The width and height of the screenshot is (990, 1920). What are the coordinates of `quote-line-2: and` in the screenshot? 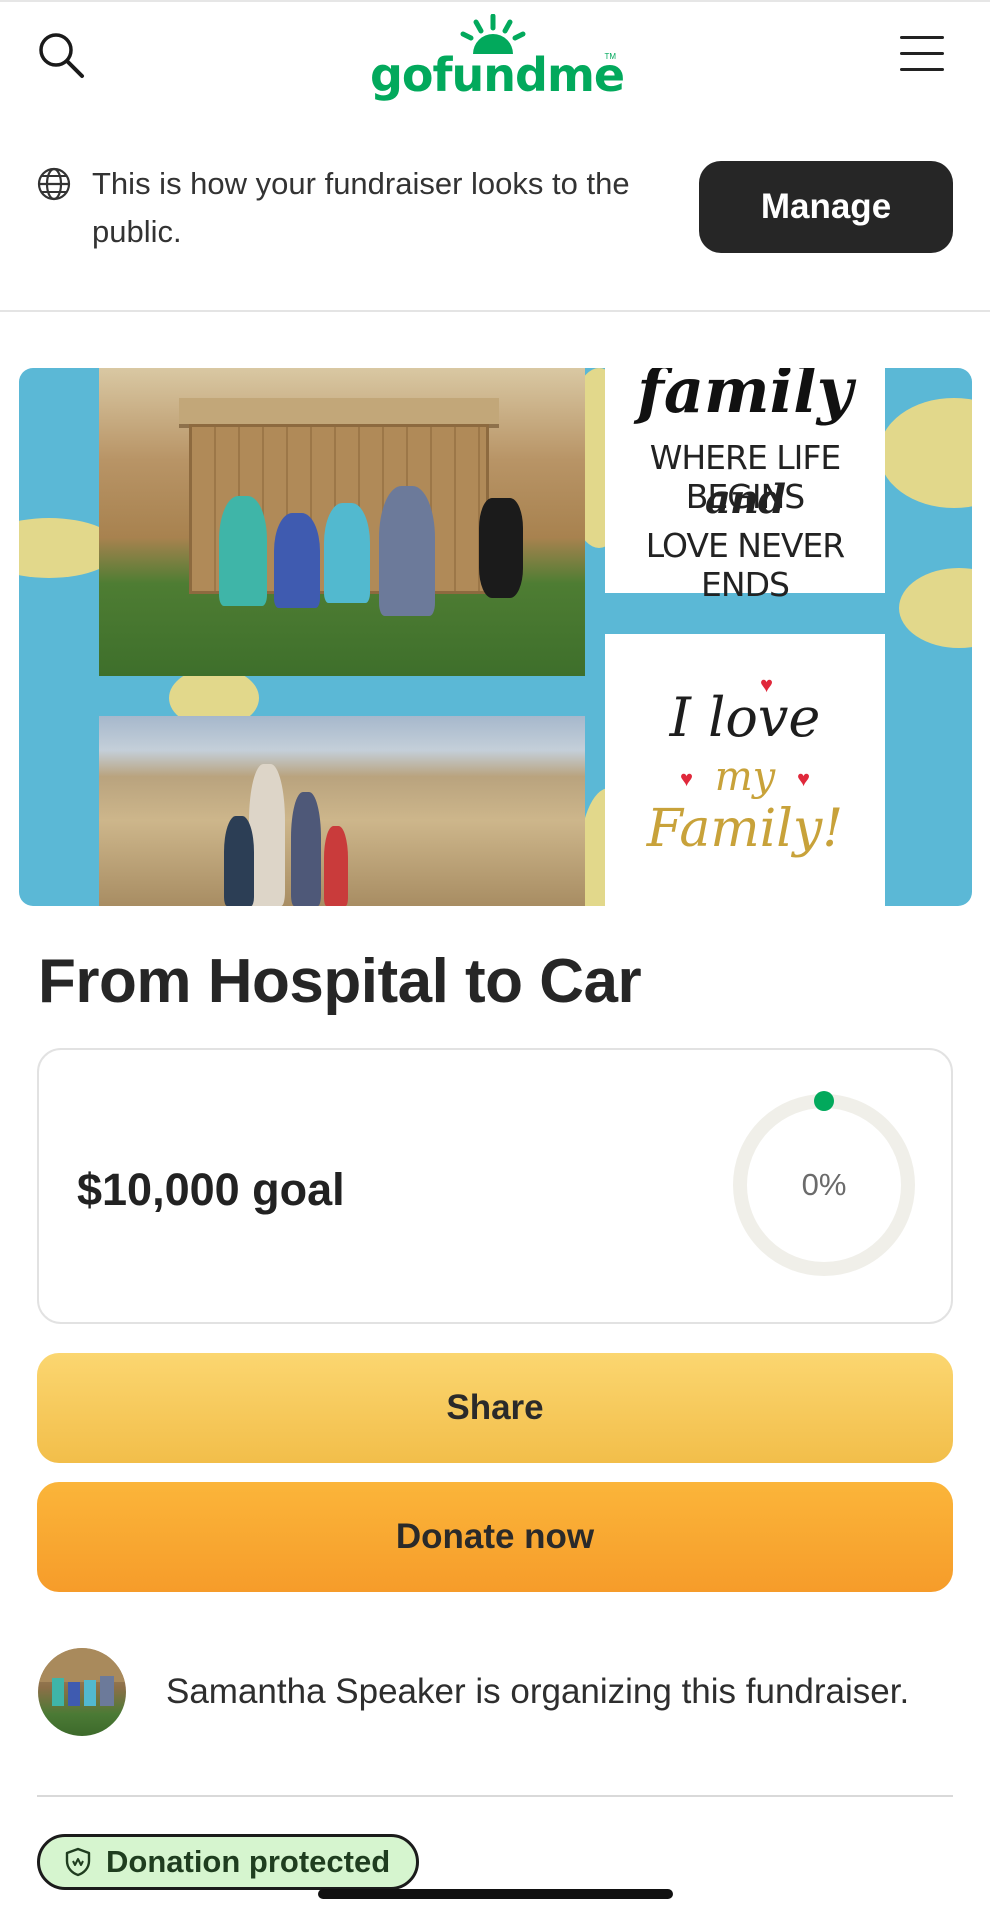 It's located at (745, 499).